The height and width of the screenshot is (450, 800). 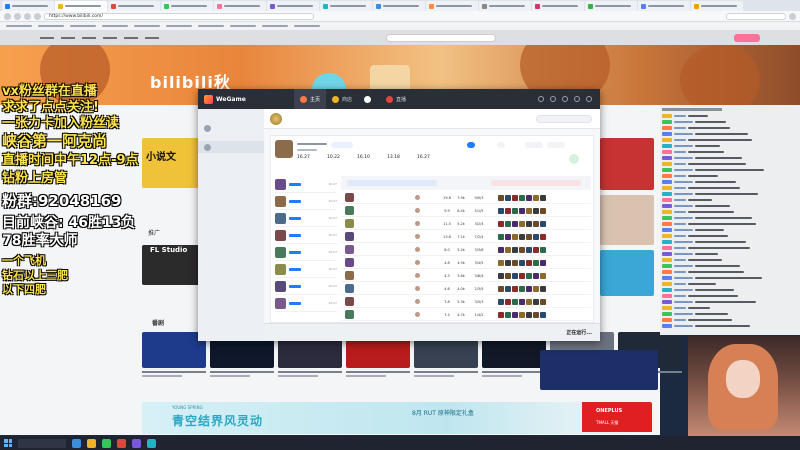 What do you see at coordinates (747, 38) in the screenshot?
I see `upload-button` at bounding box center [747, 38].